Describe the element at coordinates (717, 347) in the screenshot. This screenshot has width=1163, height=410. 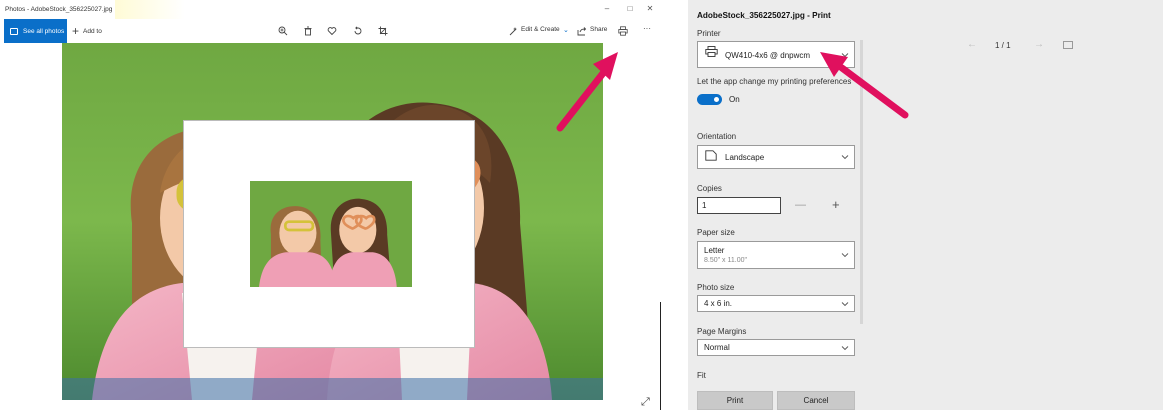
I see `page-margins-value: Normal` at that location.